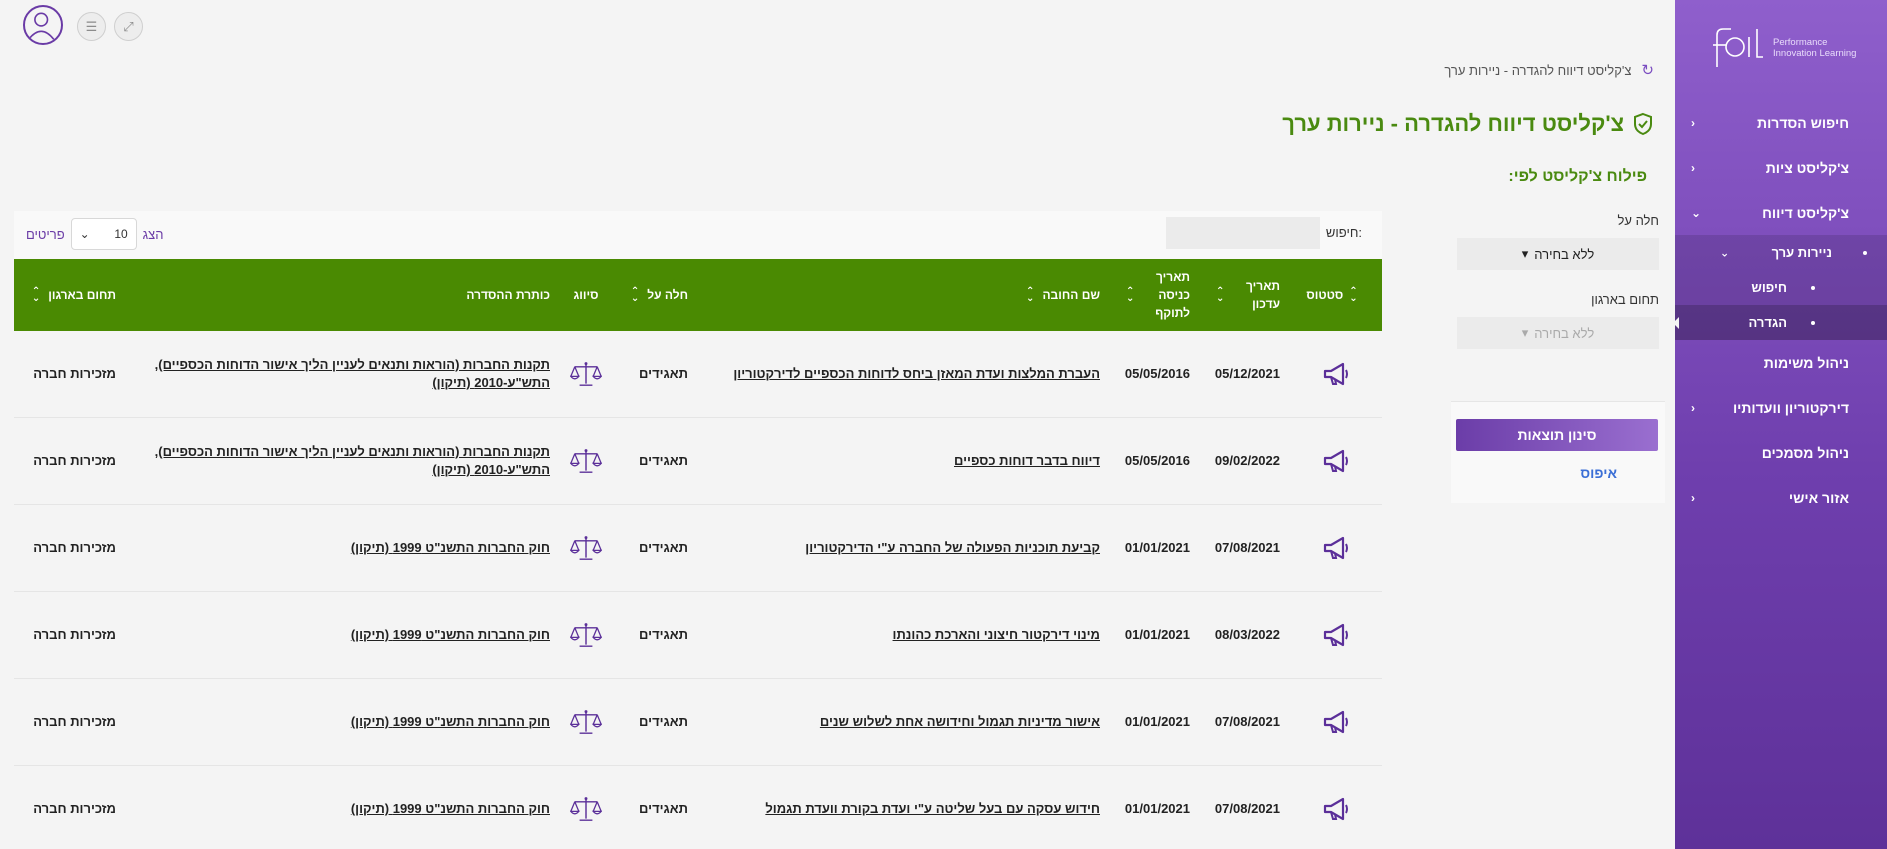 This screenshot has width=1887, height=849. What do you see at coordinates (74, 460) in the screenshot?
I see `domain-cell: מזכירות חברה` at bounding box center [74, 460].